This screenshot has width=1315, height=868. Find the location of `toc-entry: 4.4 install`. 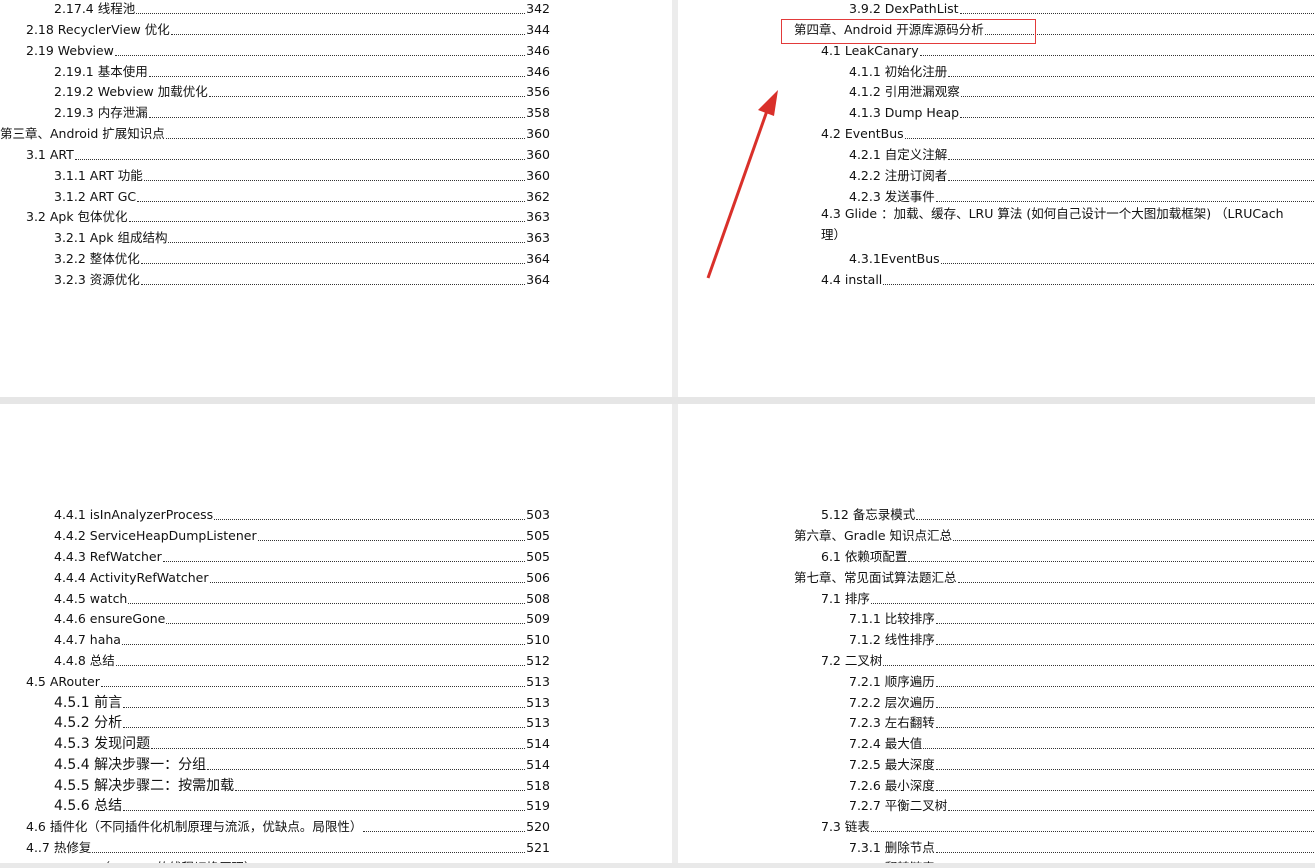

toc-entry: 4.4 install is located at coordinates (1068, 278).